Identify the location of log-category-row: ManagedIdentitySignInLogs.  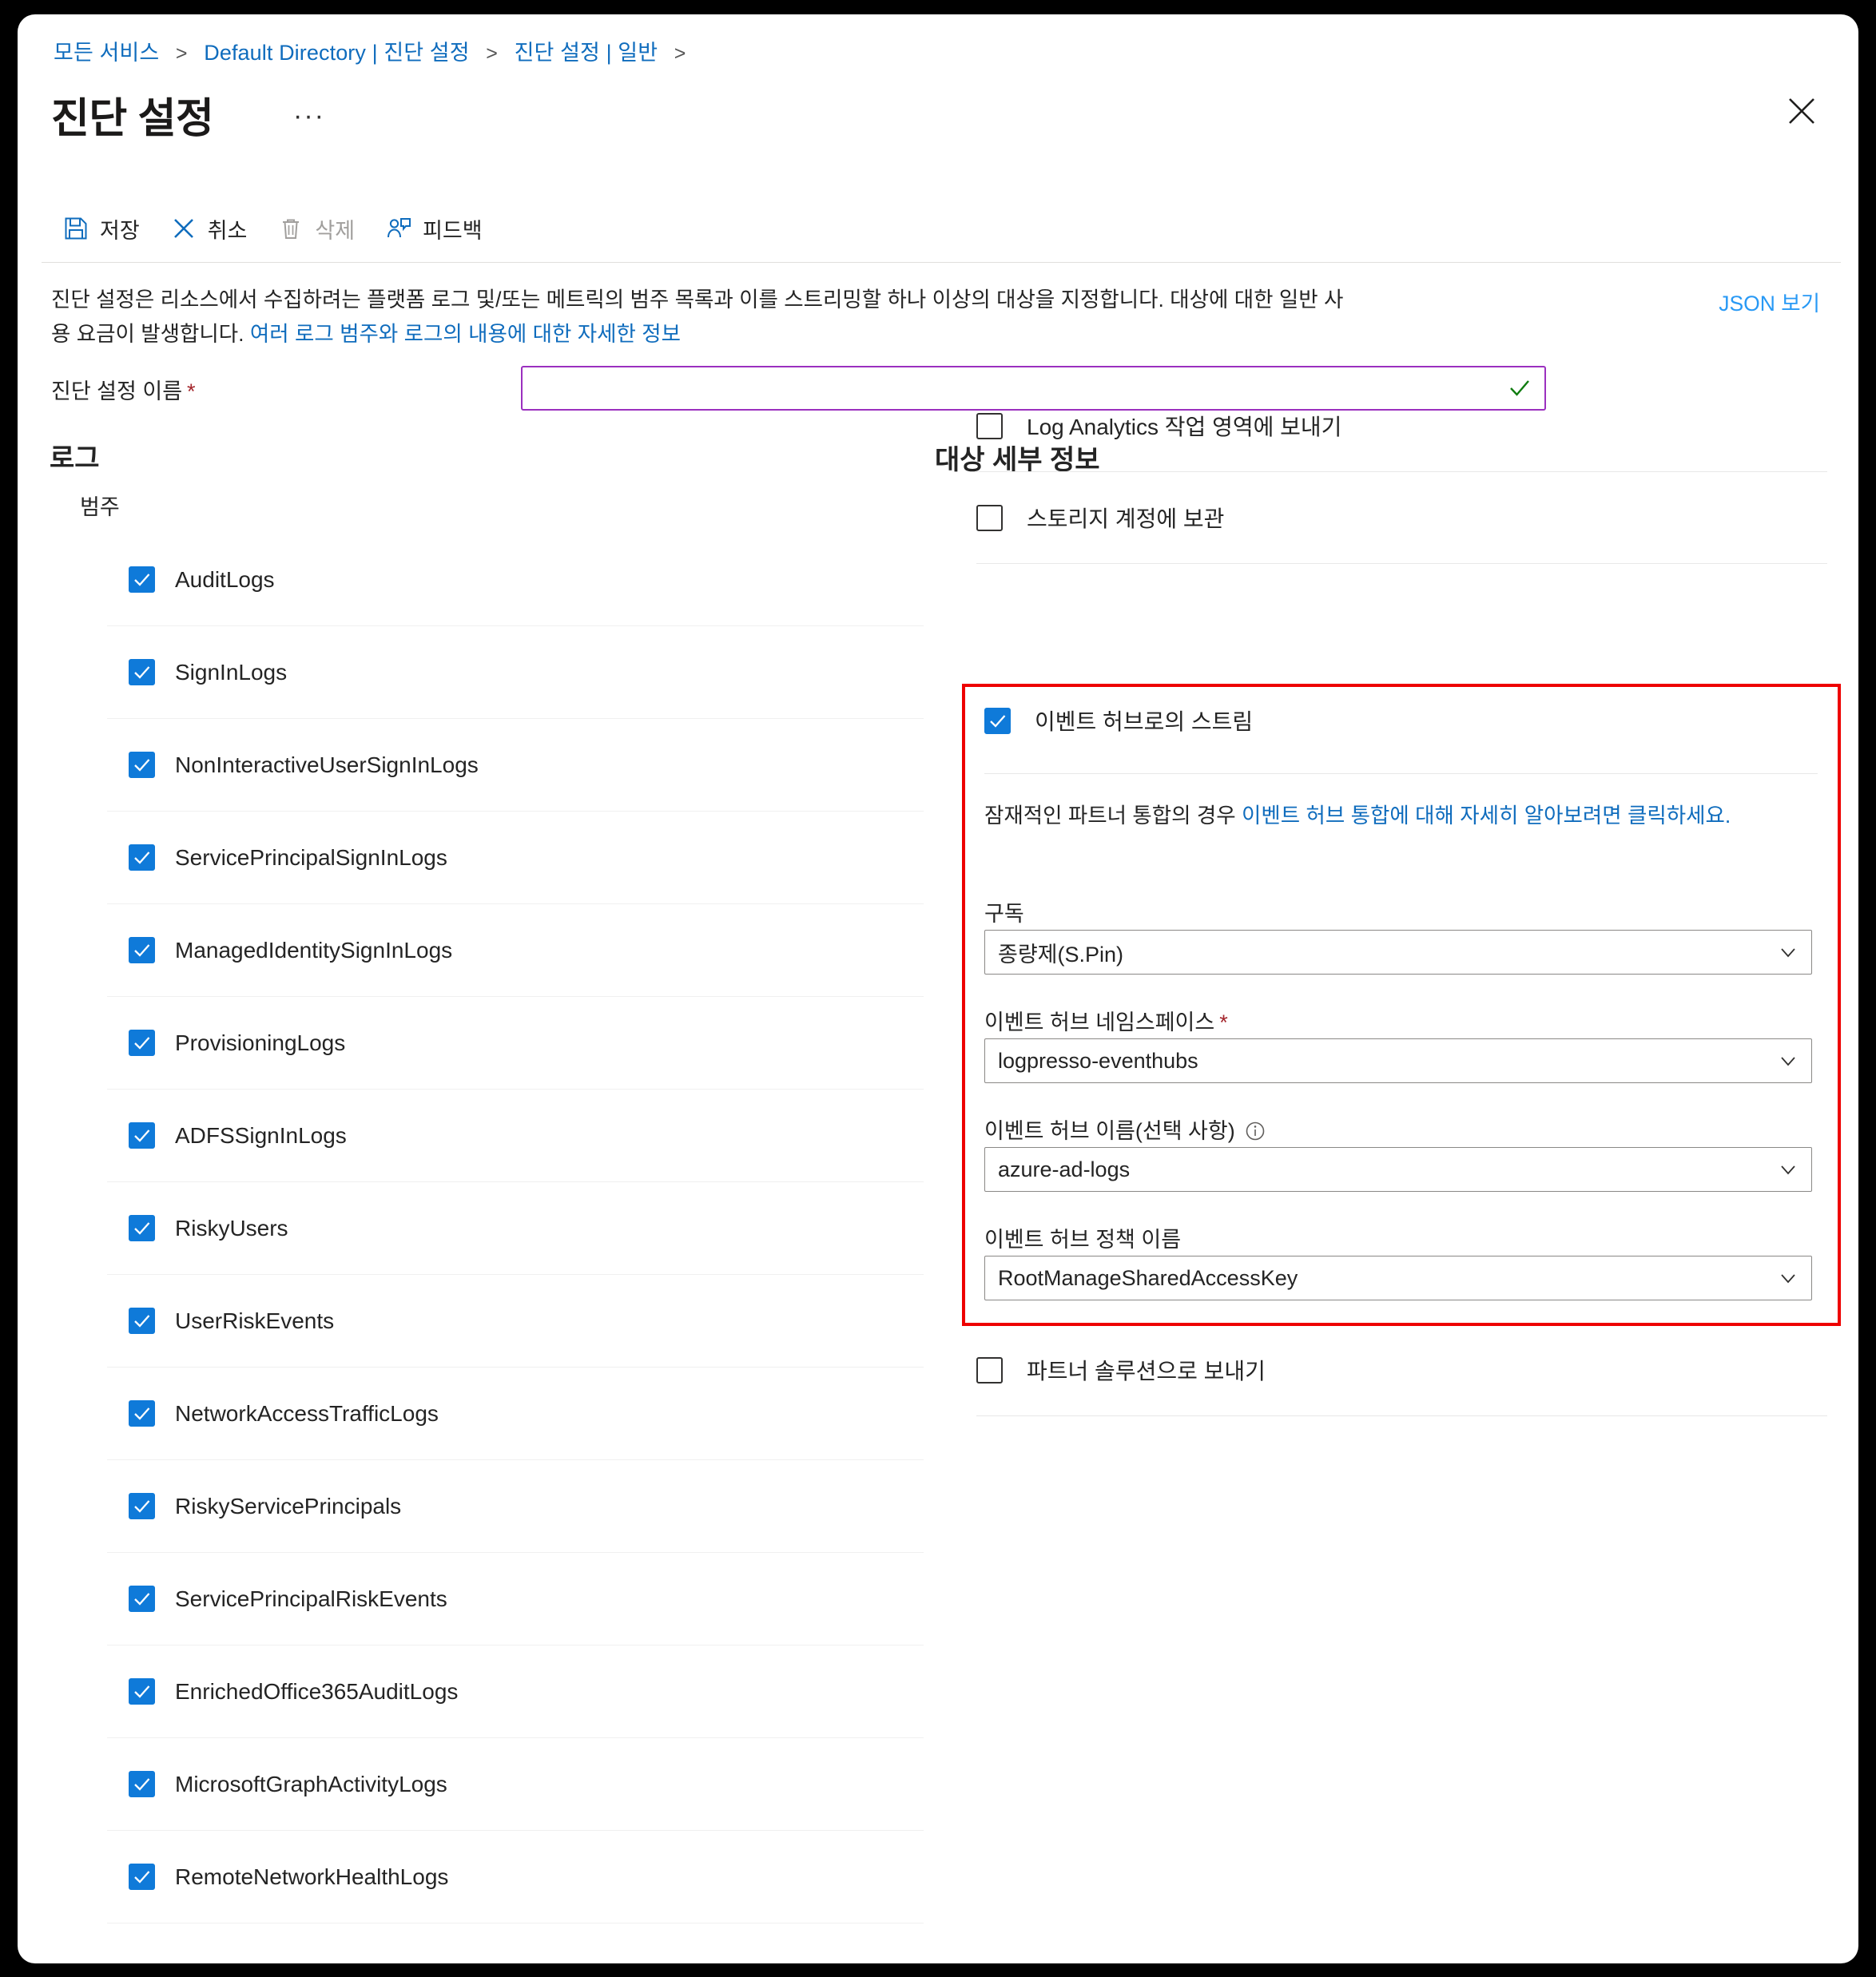
(515, 950).